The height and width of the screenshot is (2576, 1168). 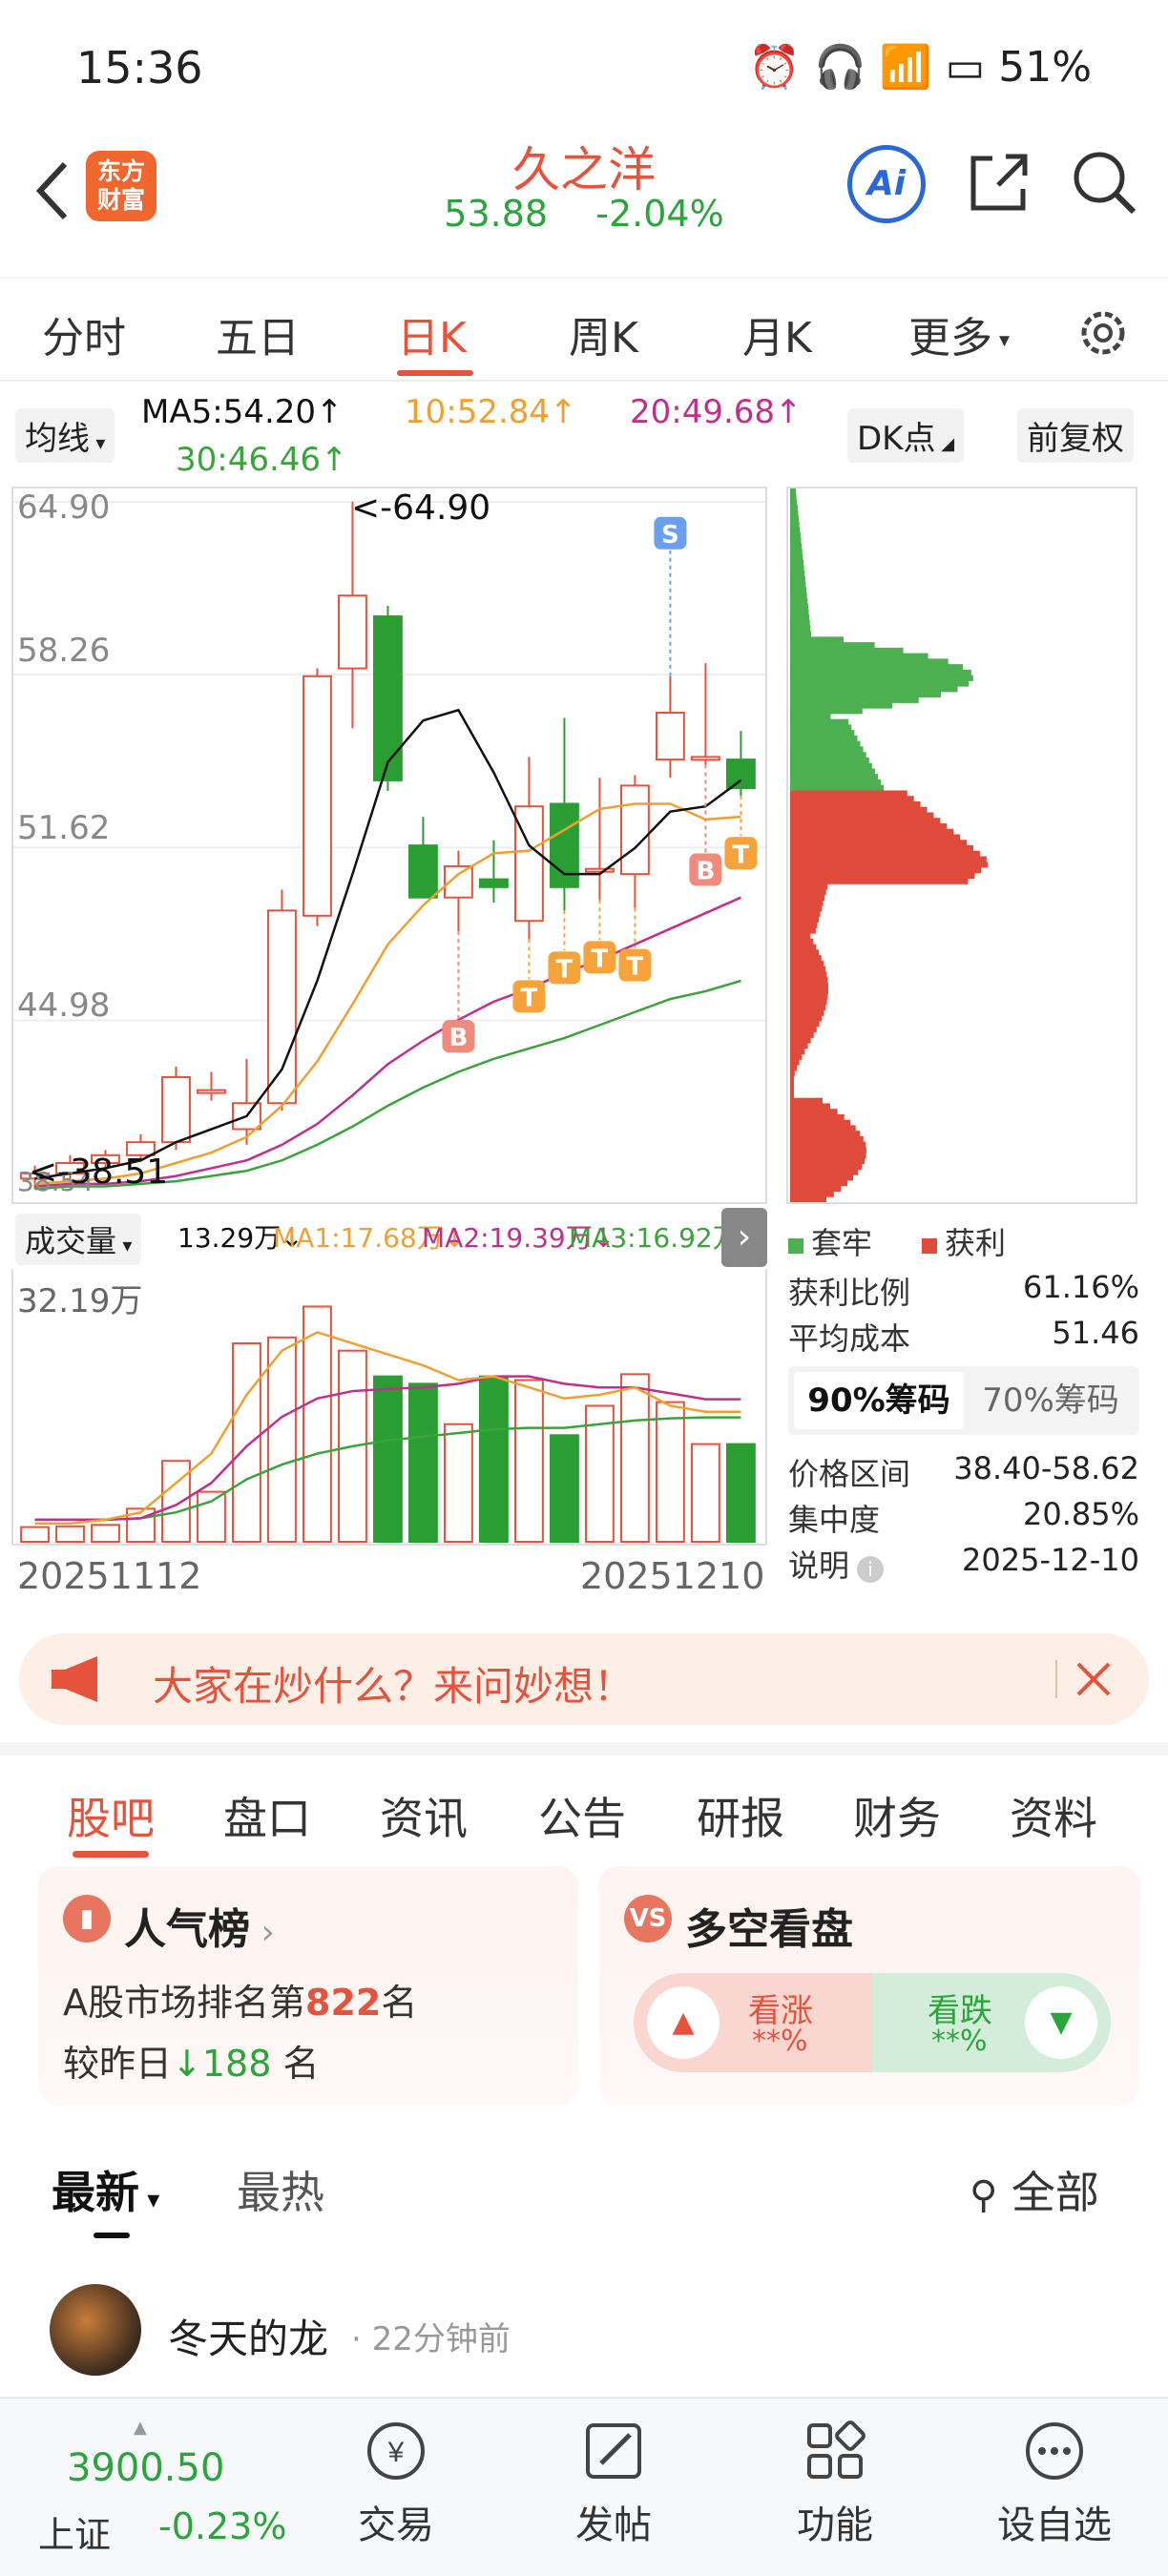 I want to click on tab-more: 更多 ▾, so click(x=959, y=333).